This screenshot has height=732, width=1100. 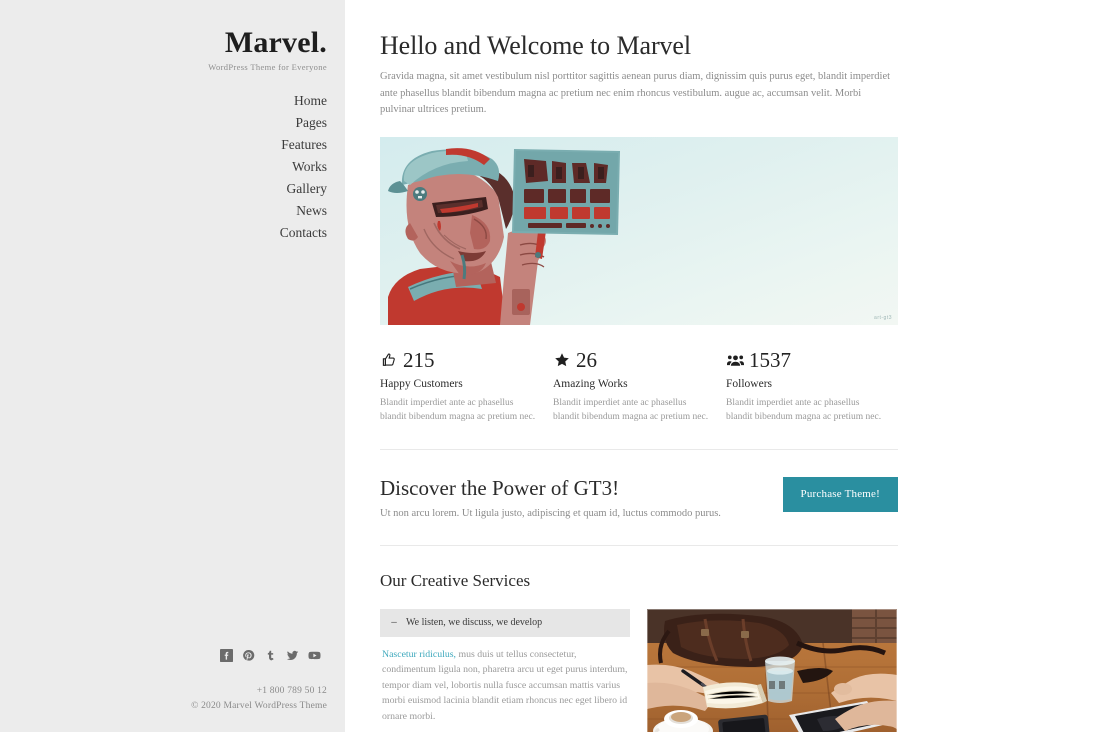 I want to click on nav-item-home: Home, so click(x=303, y=100).